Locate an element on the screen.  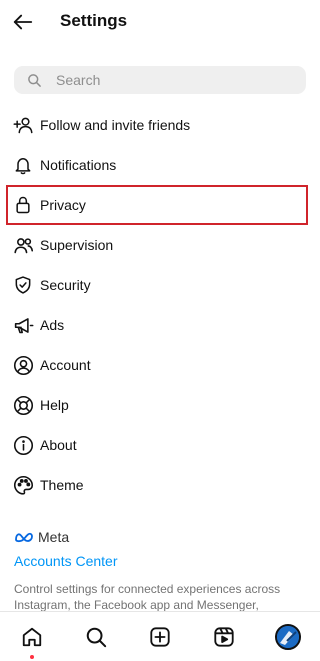
nav-reels-button is located at coordinates (224, 637).